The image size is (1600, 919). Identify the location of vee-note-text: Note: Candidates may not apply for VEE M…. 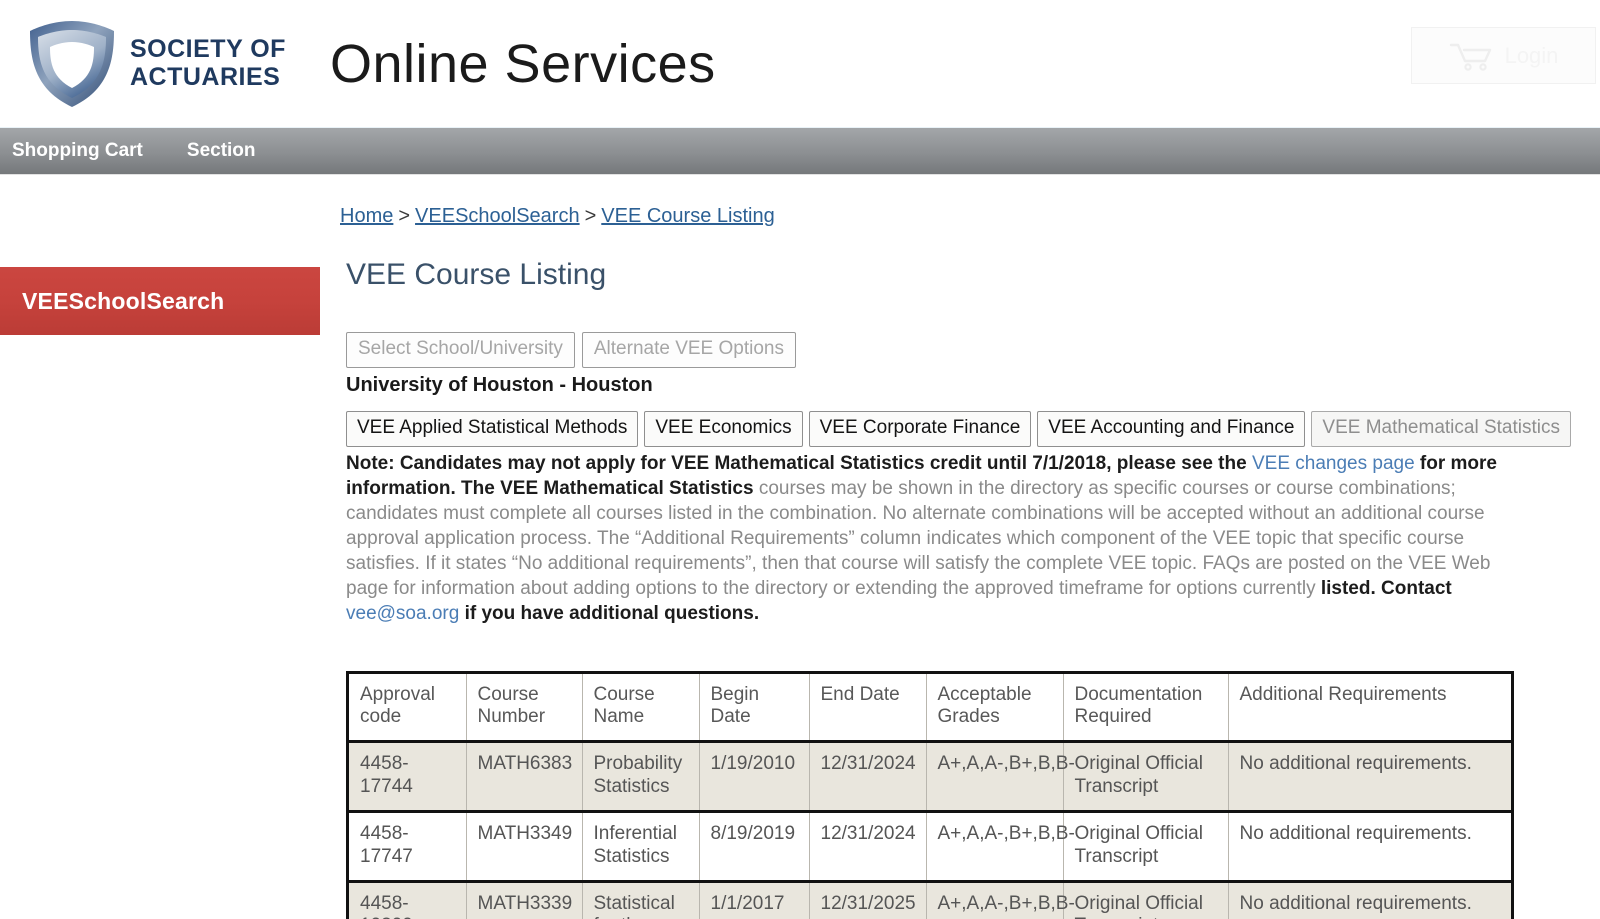
(938, 539).